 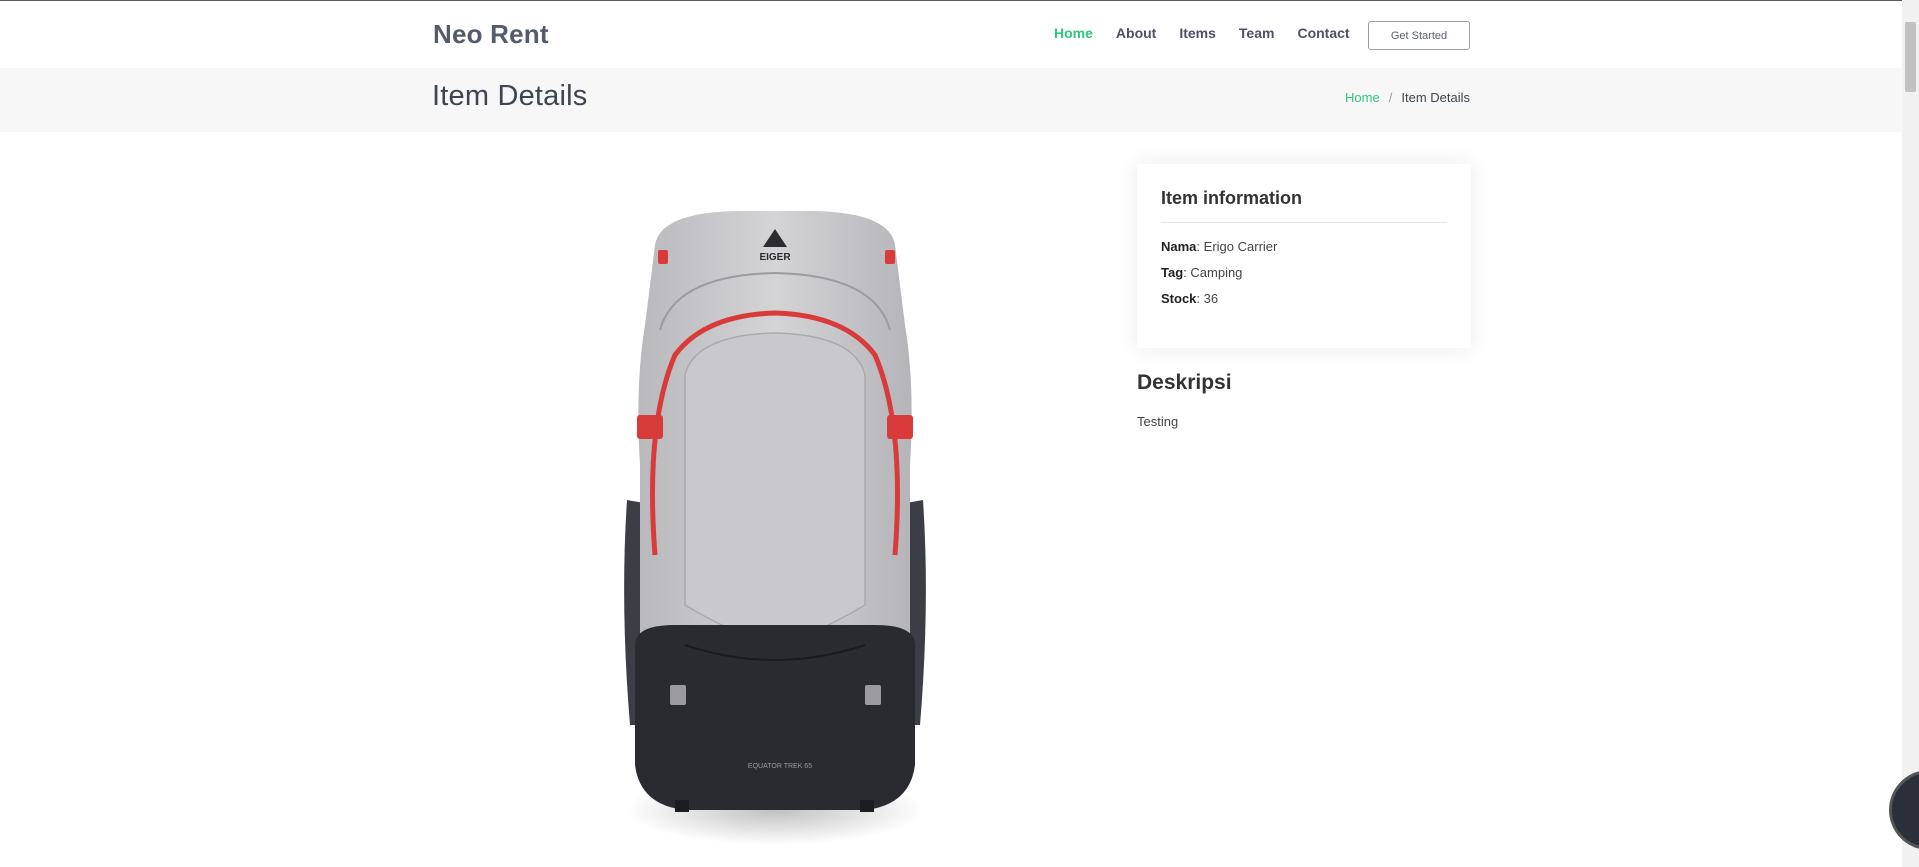 I want to click on scrollbar-thumb, so click(x=1910, y=57).